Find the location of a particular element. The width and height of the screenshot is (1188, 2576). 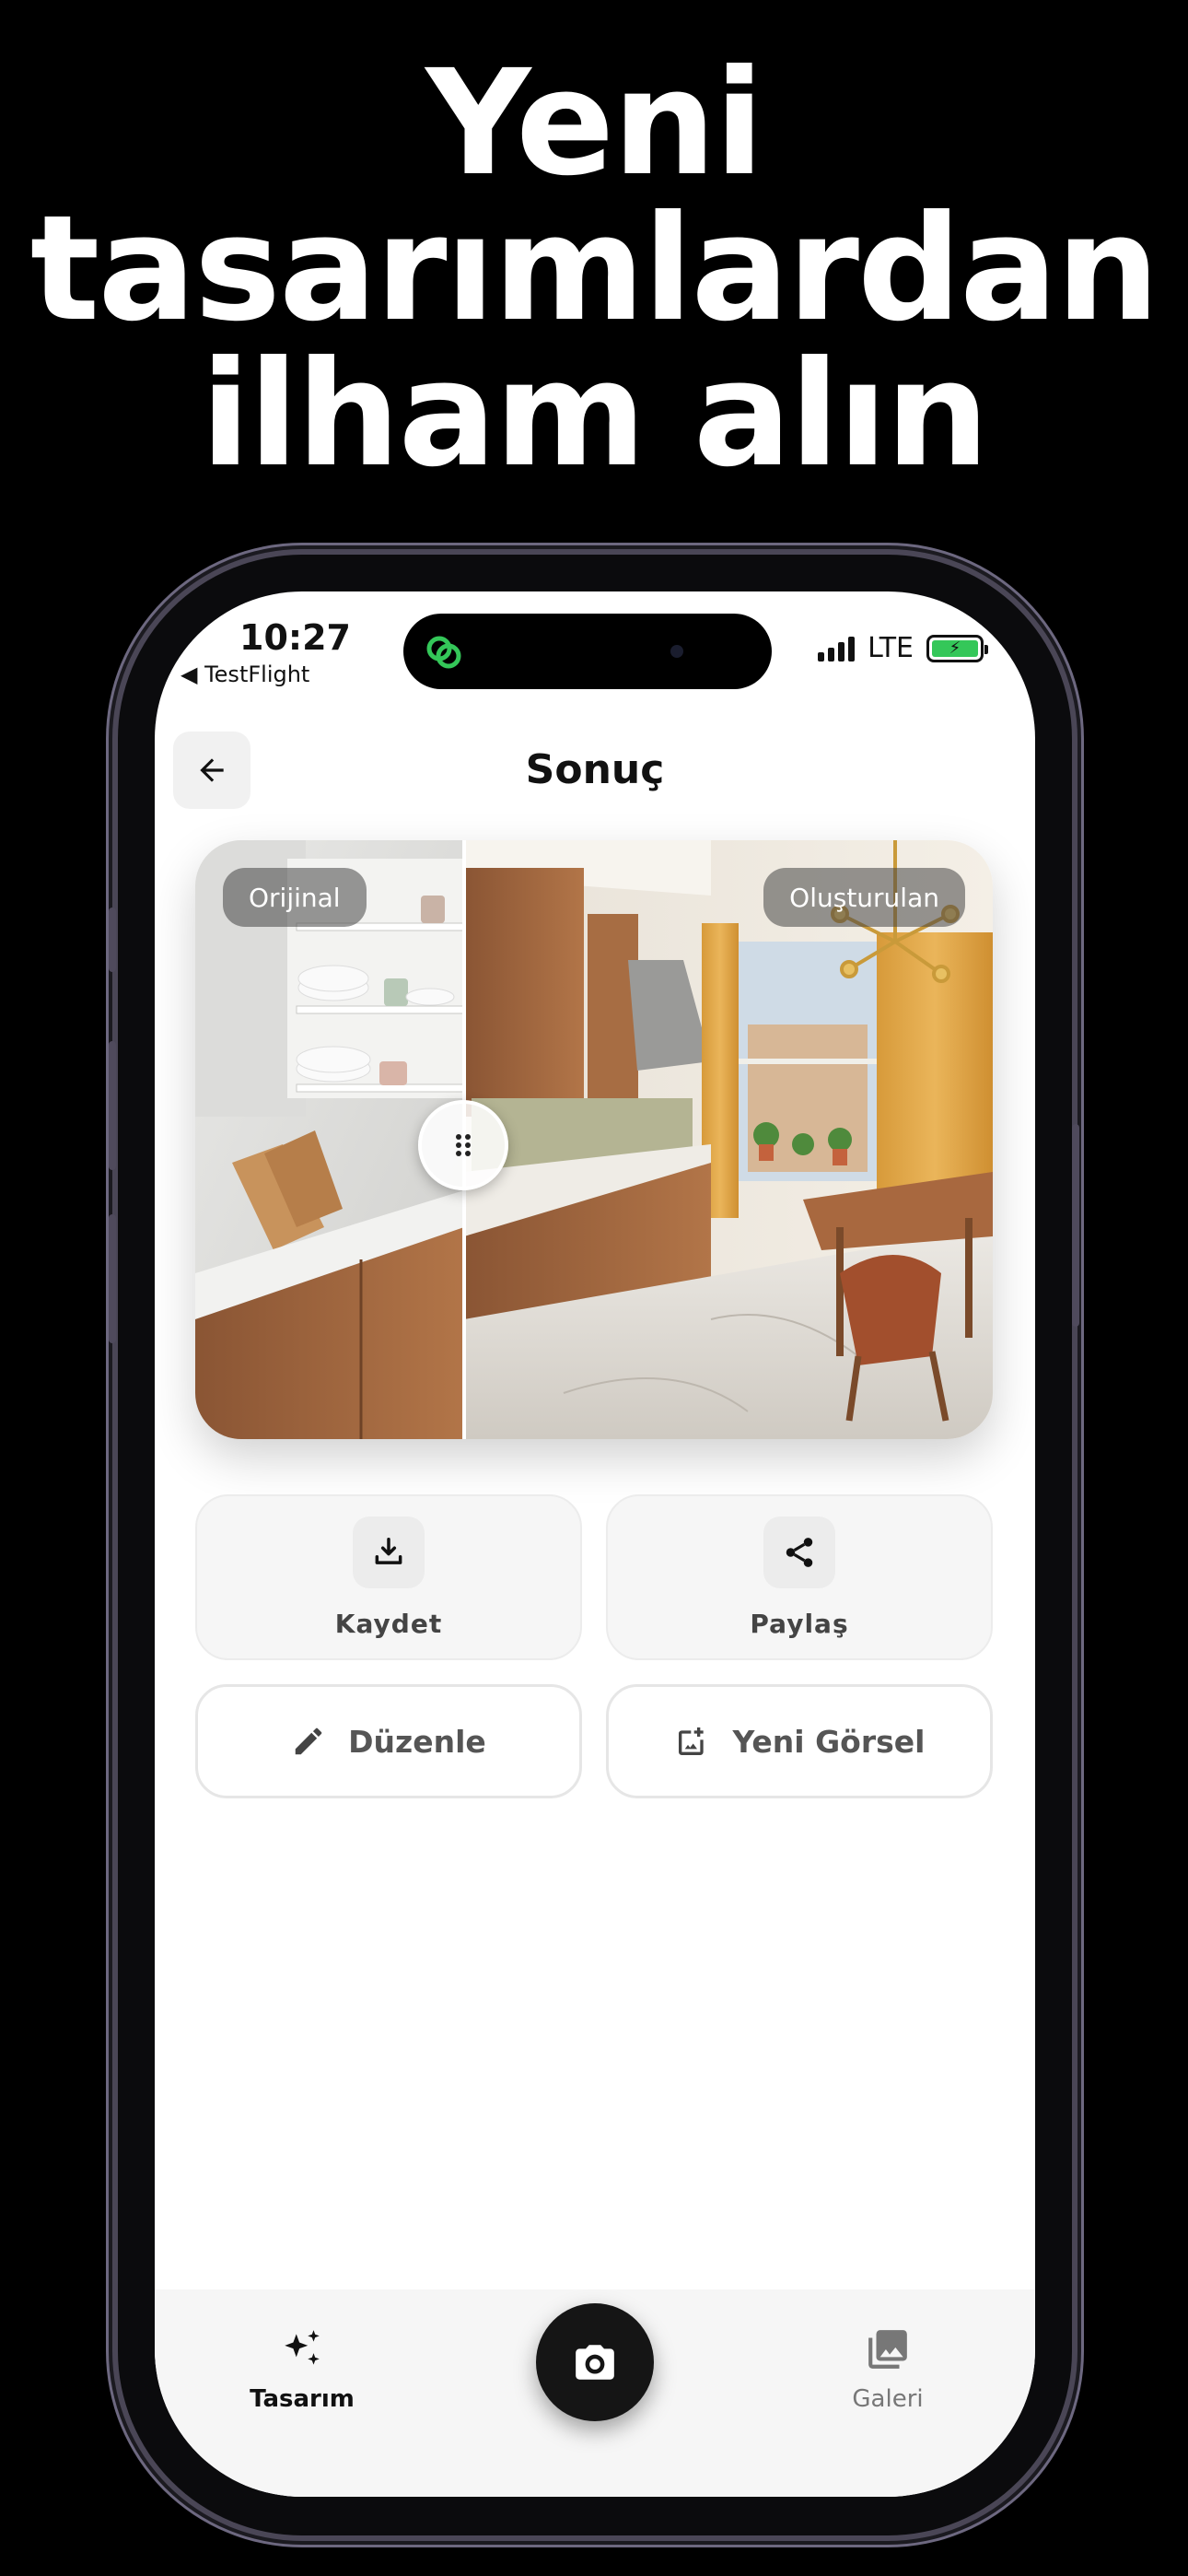

gallery-icon is located at coordinates (887, 2349).